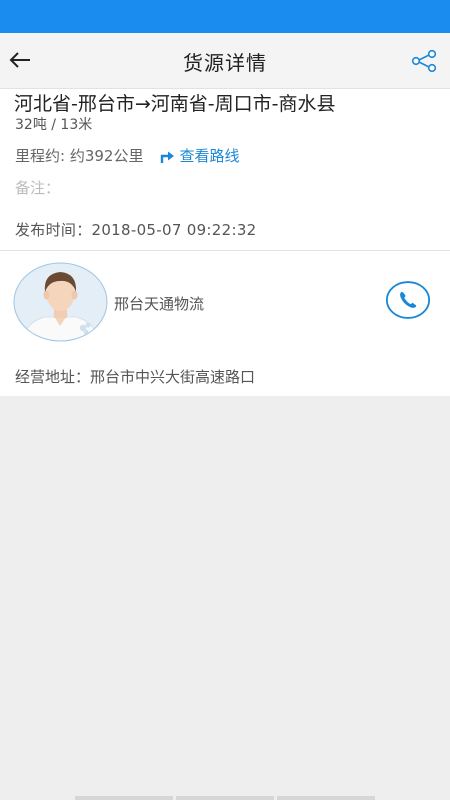 This screenshot has width=450, height=800. I want to click on mileage-text: 里程约: 约392公里, so click(79, 156).